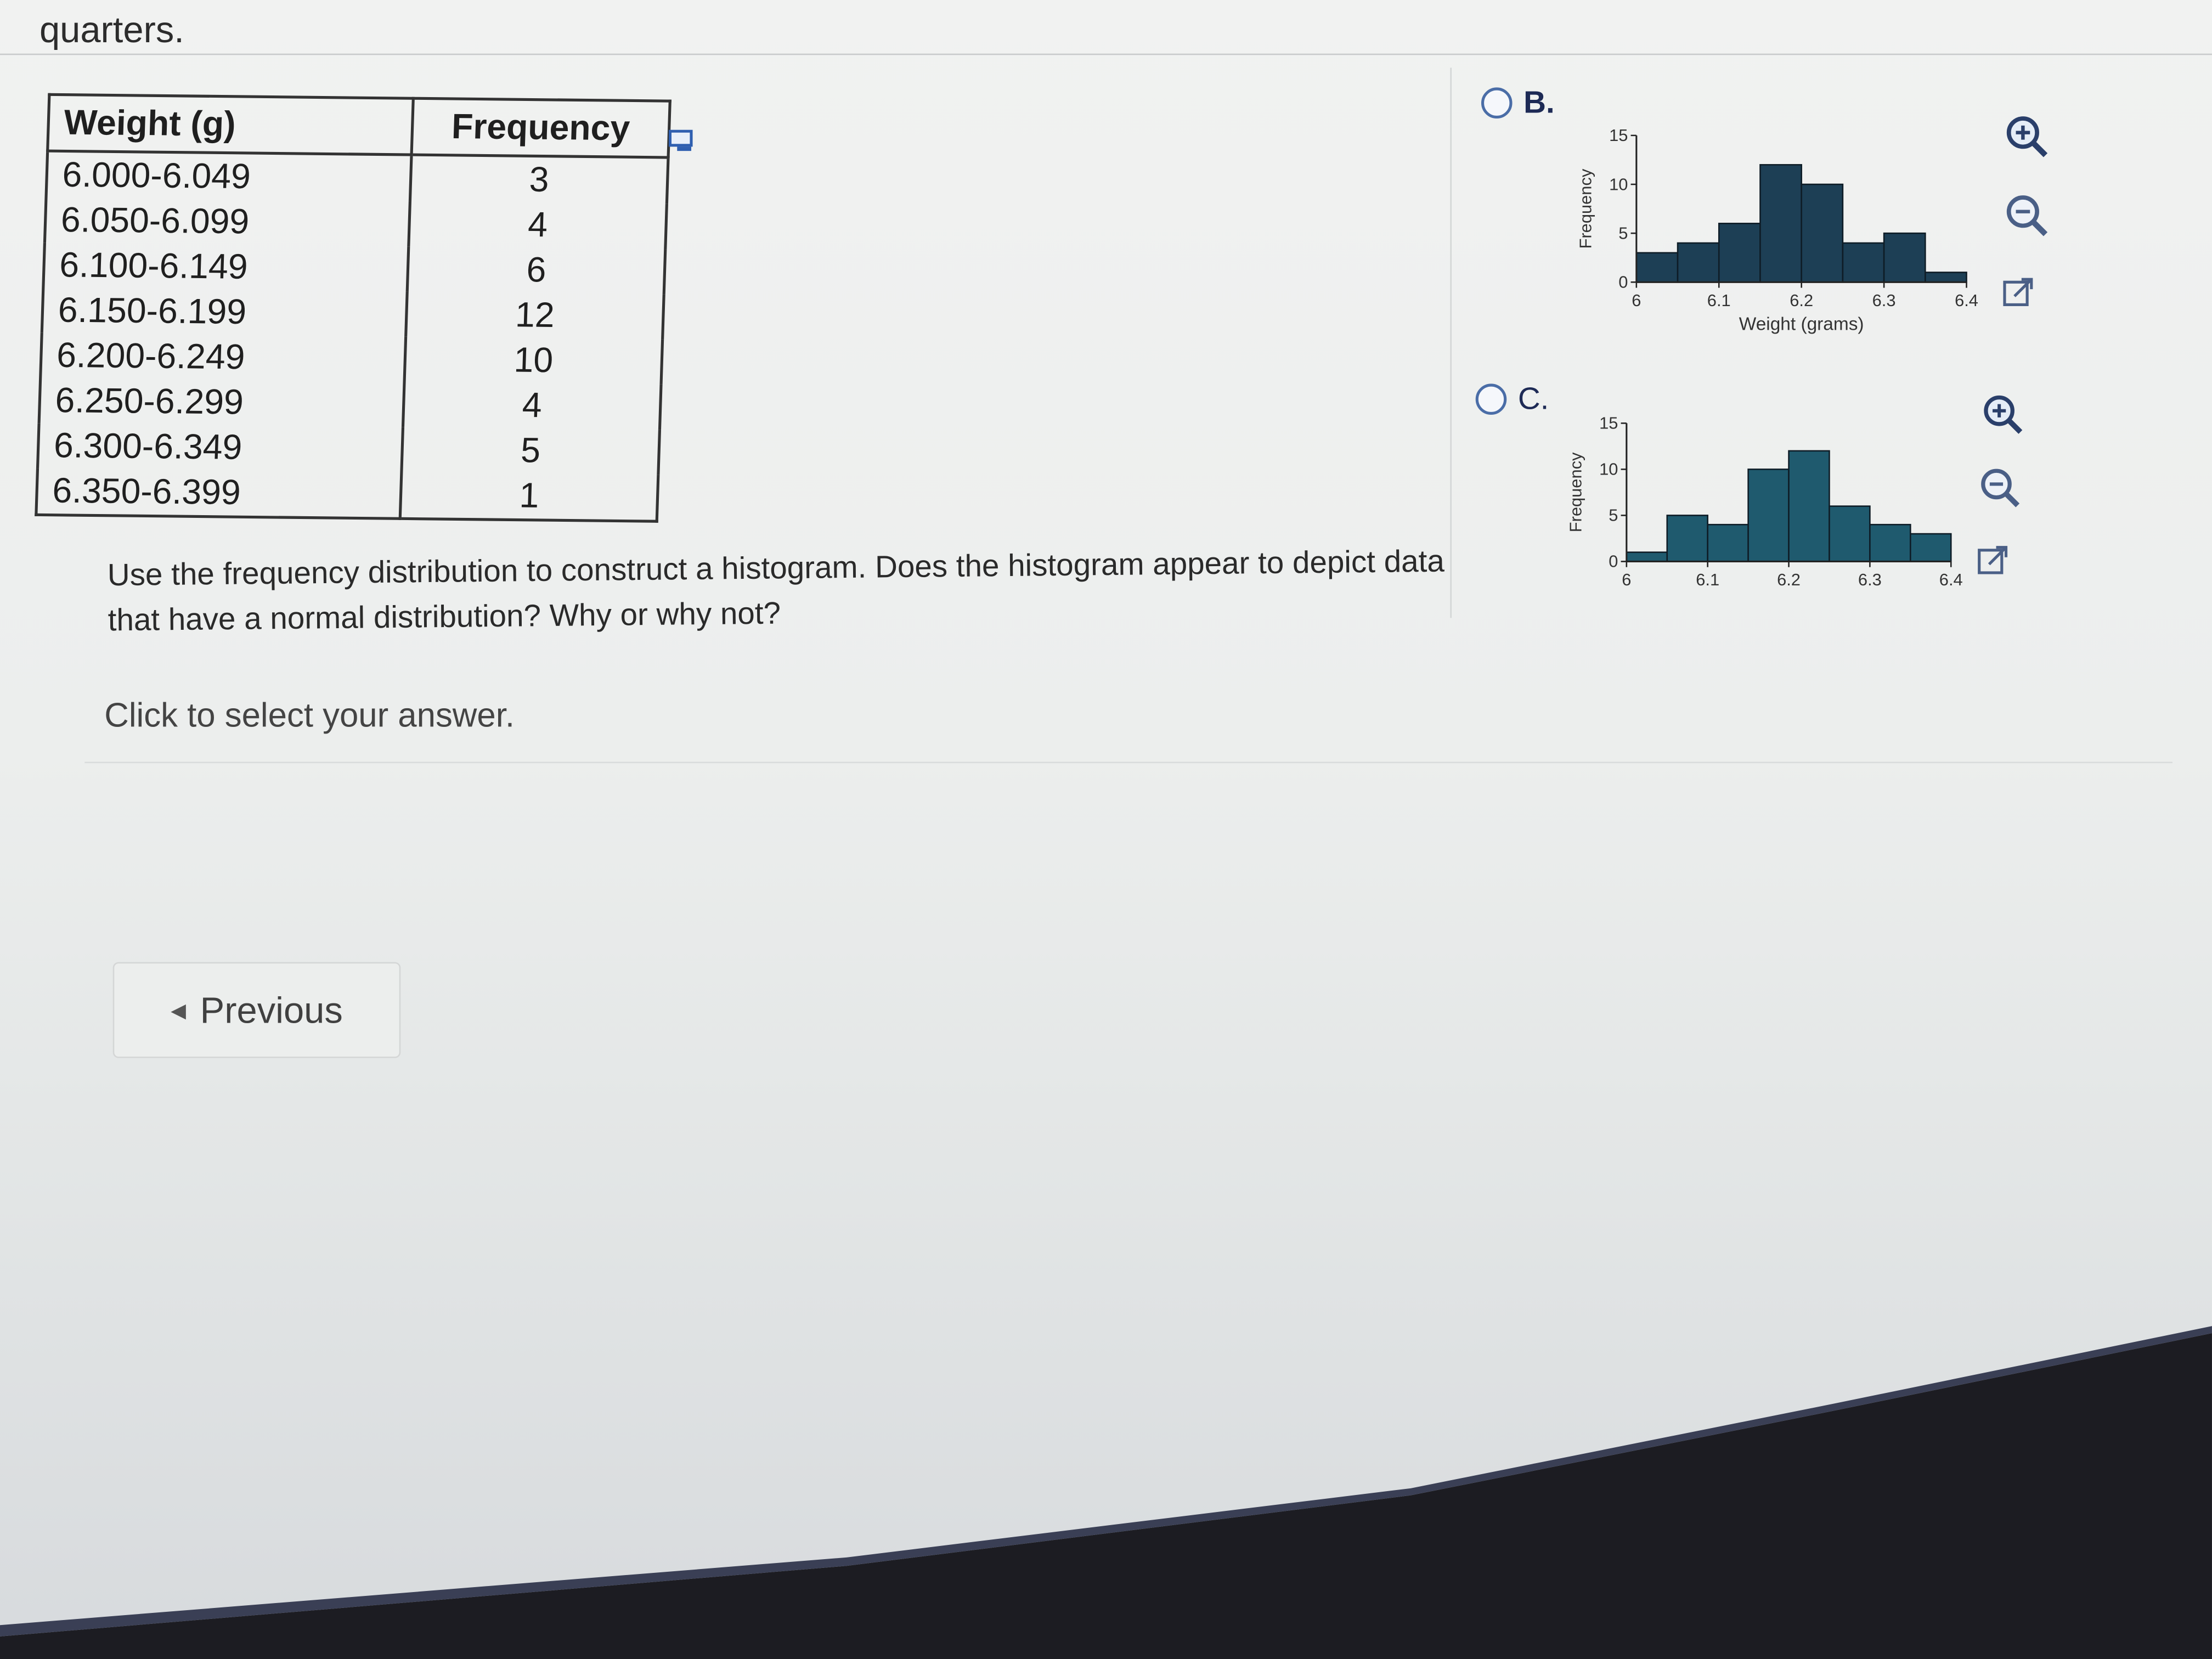 The image size is (2212, 1659). What do you see at coordinates (1802, 325) in the screenshot?
I see `x-axis-label: Weight (grams)` at bounding box center [1802, 325].